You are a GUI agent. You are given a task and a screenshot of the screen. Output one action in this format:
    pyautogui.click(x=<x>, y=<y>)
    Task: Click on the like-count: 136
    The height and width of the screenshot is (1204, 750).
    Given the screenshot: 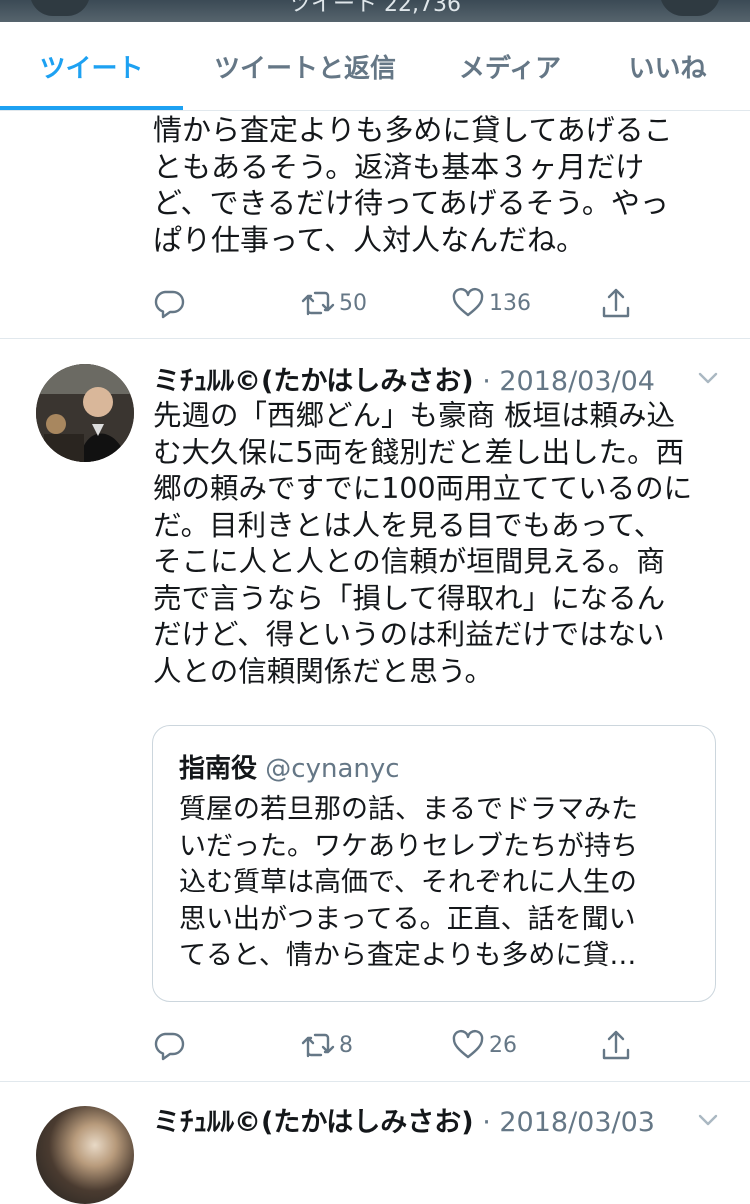 What is the action you would take?
    pyautogui.click(x=510, y=303)
    